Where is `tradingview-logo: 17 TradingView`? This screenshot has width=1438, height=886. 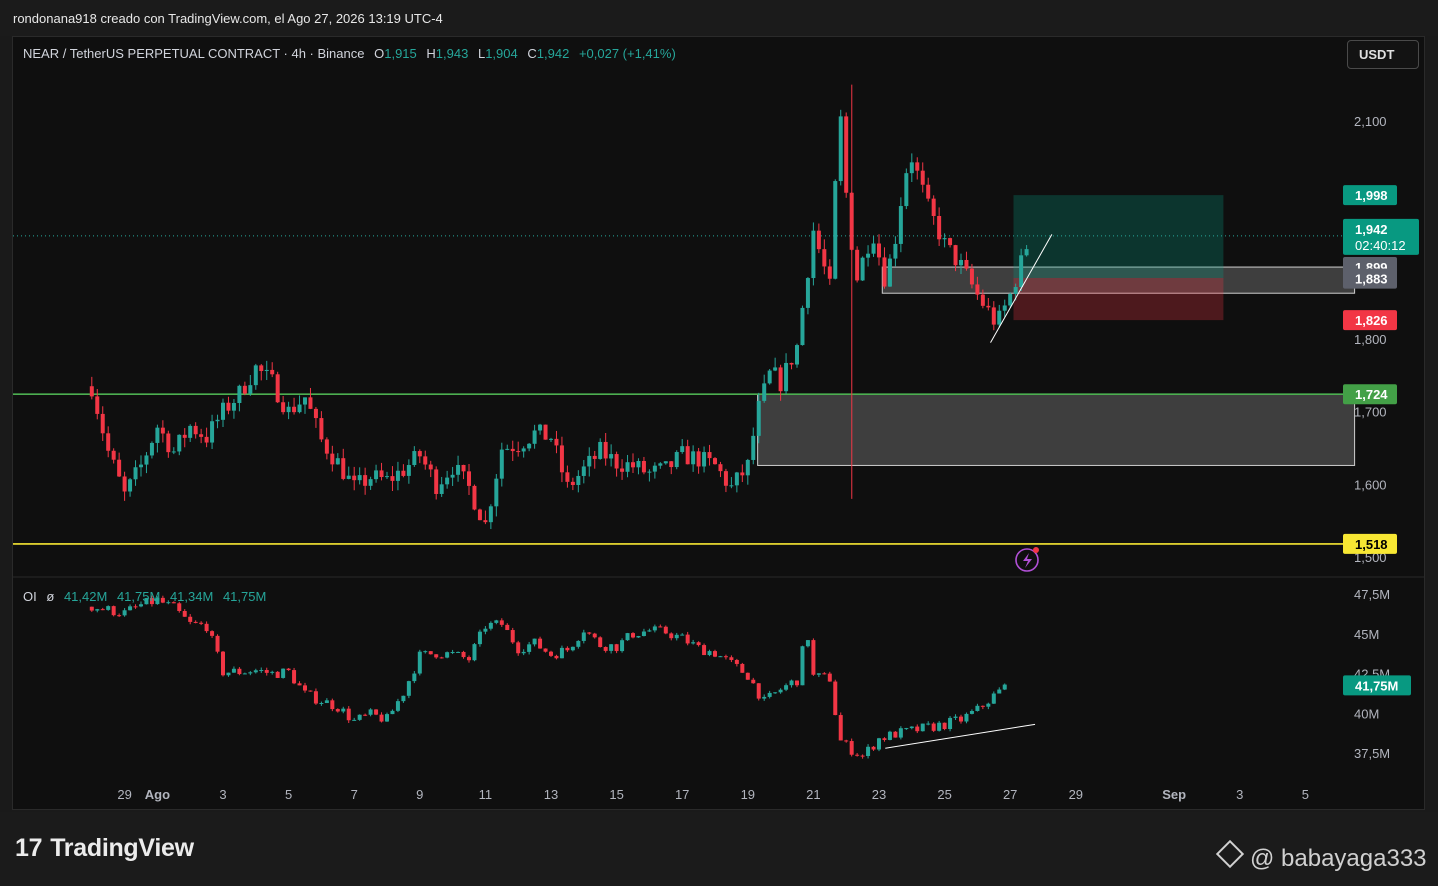
tradingview-logo: 17 TradingView is located at coordinates (104, 848).